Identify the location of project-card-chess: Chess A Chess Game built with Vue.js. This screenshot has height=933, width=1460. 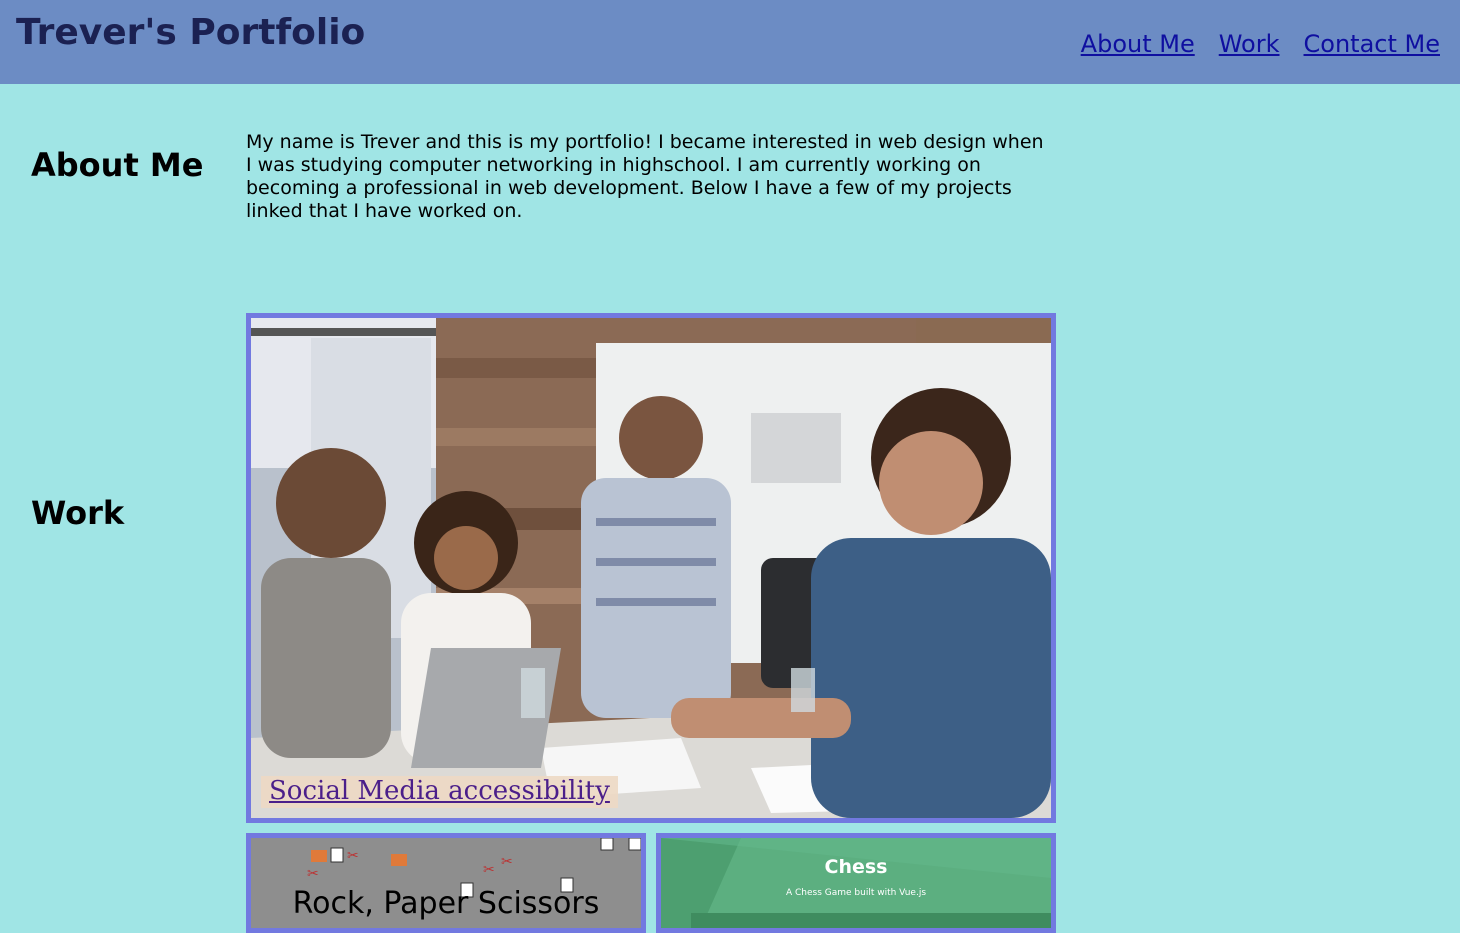
(856, 883).